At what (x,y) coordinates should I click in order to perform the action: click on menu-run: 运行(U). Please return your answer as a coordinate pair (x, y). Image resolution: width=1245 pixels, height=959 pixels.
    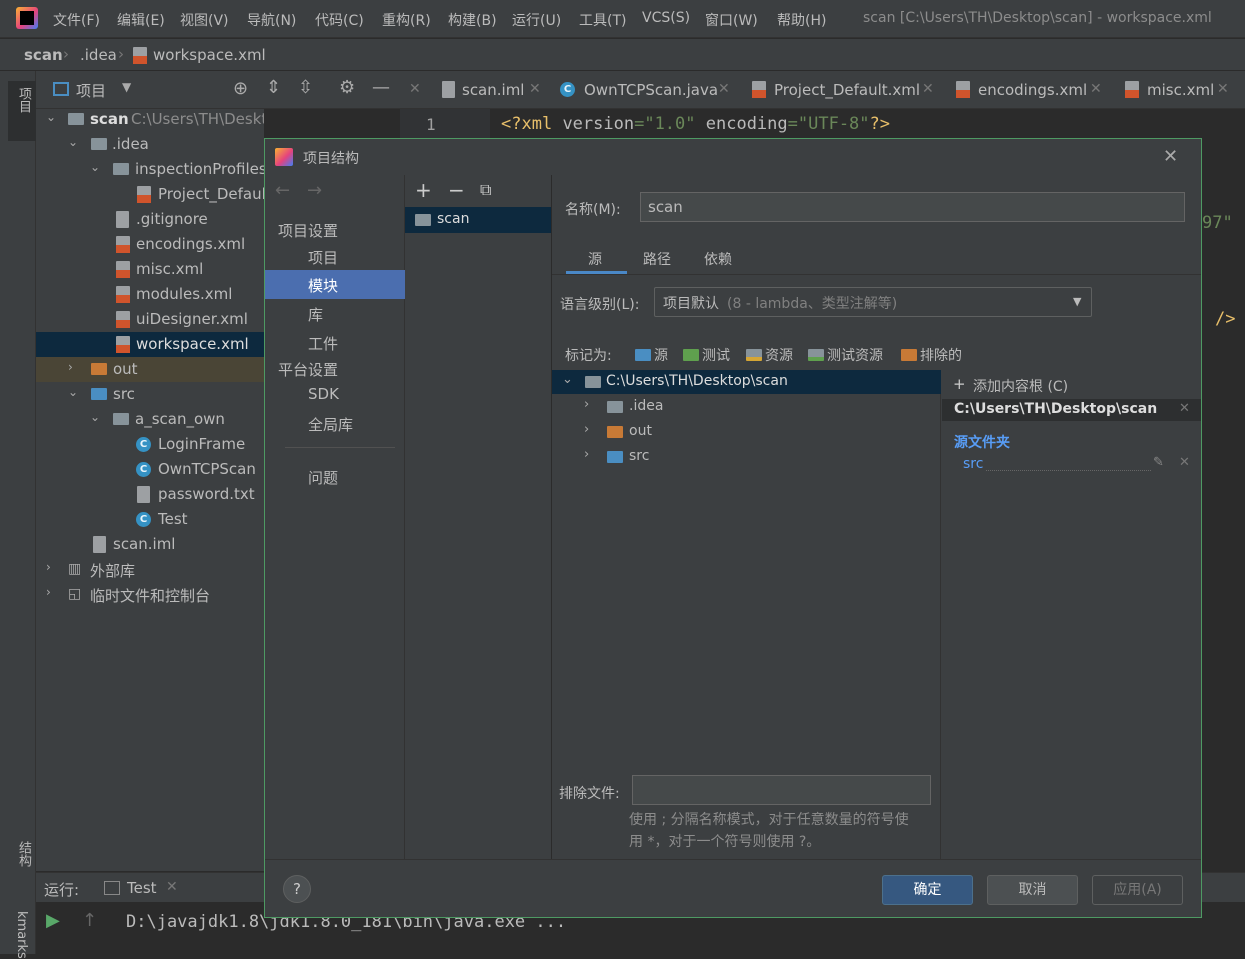
    Looking at the image, I should click on (536, 20).